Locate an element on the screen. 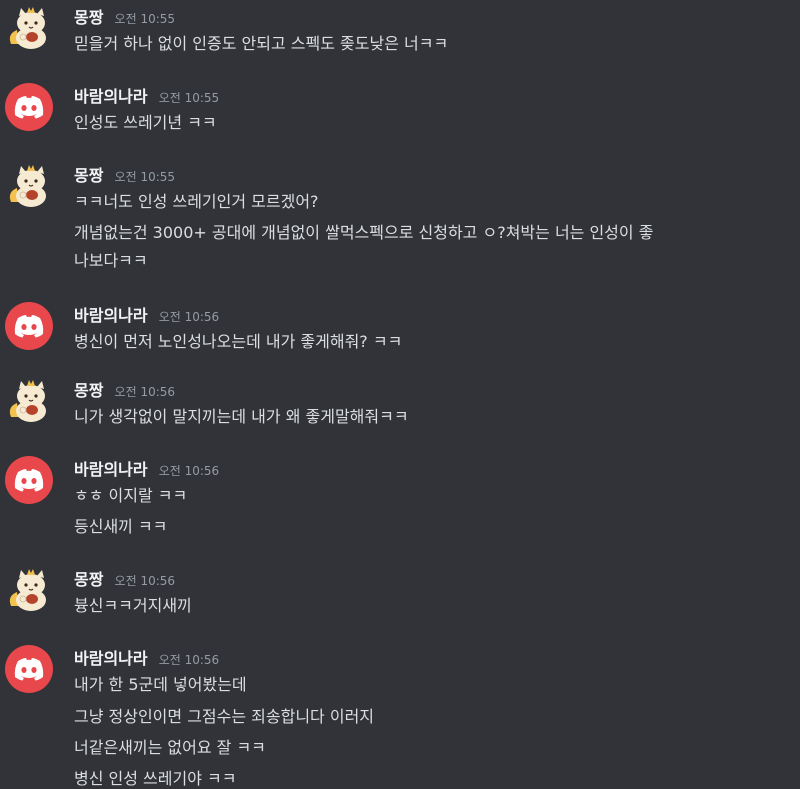 The width and height of the screenshot is (800, 789). message-header: 바람의나라 오전 10:55 is located at coordinates (146, 95).